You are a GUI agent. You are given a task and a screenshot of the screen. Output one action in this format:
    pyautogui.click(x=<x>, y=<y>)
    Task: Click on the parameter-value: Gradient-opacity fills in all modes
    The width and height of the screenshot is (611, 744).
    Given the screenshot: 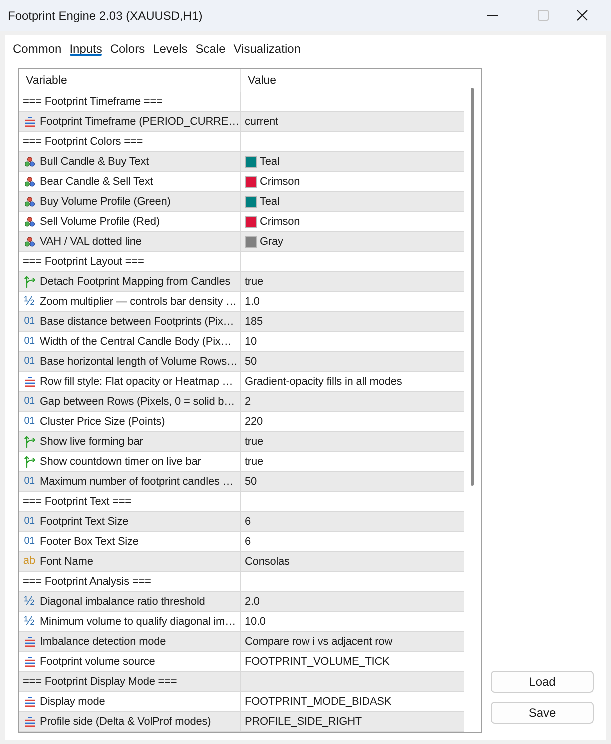 What is the action you would take?
    pyautogui.click(x=323, y=382)
    